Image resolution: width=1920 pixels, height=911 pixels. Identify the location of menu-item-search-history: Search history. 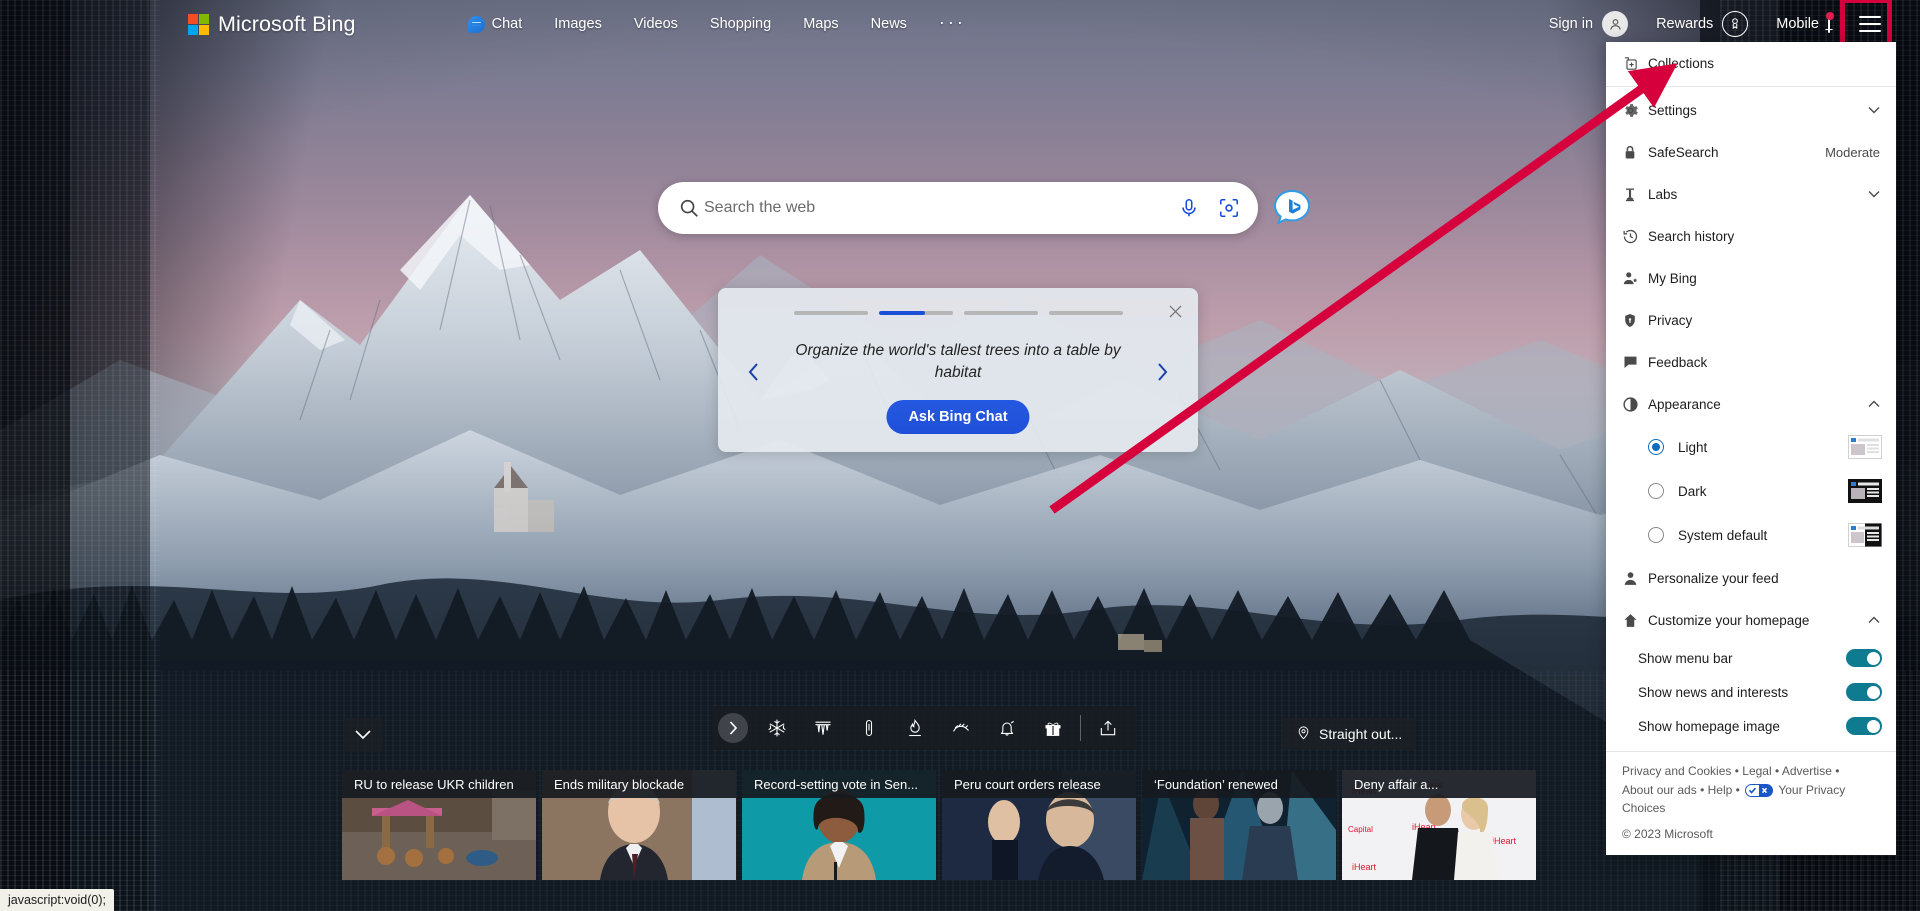
(1751, 236).